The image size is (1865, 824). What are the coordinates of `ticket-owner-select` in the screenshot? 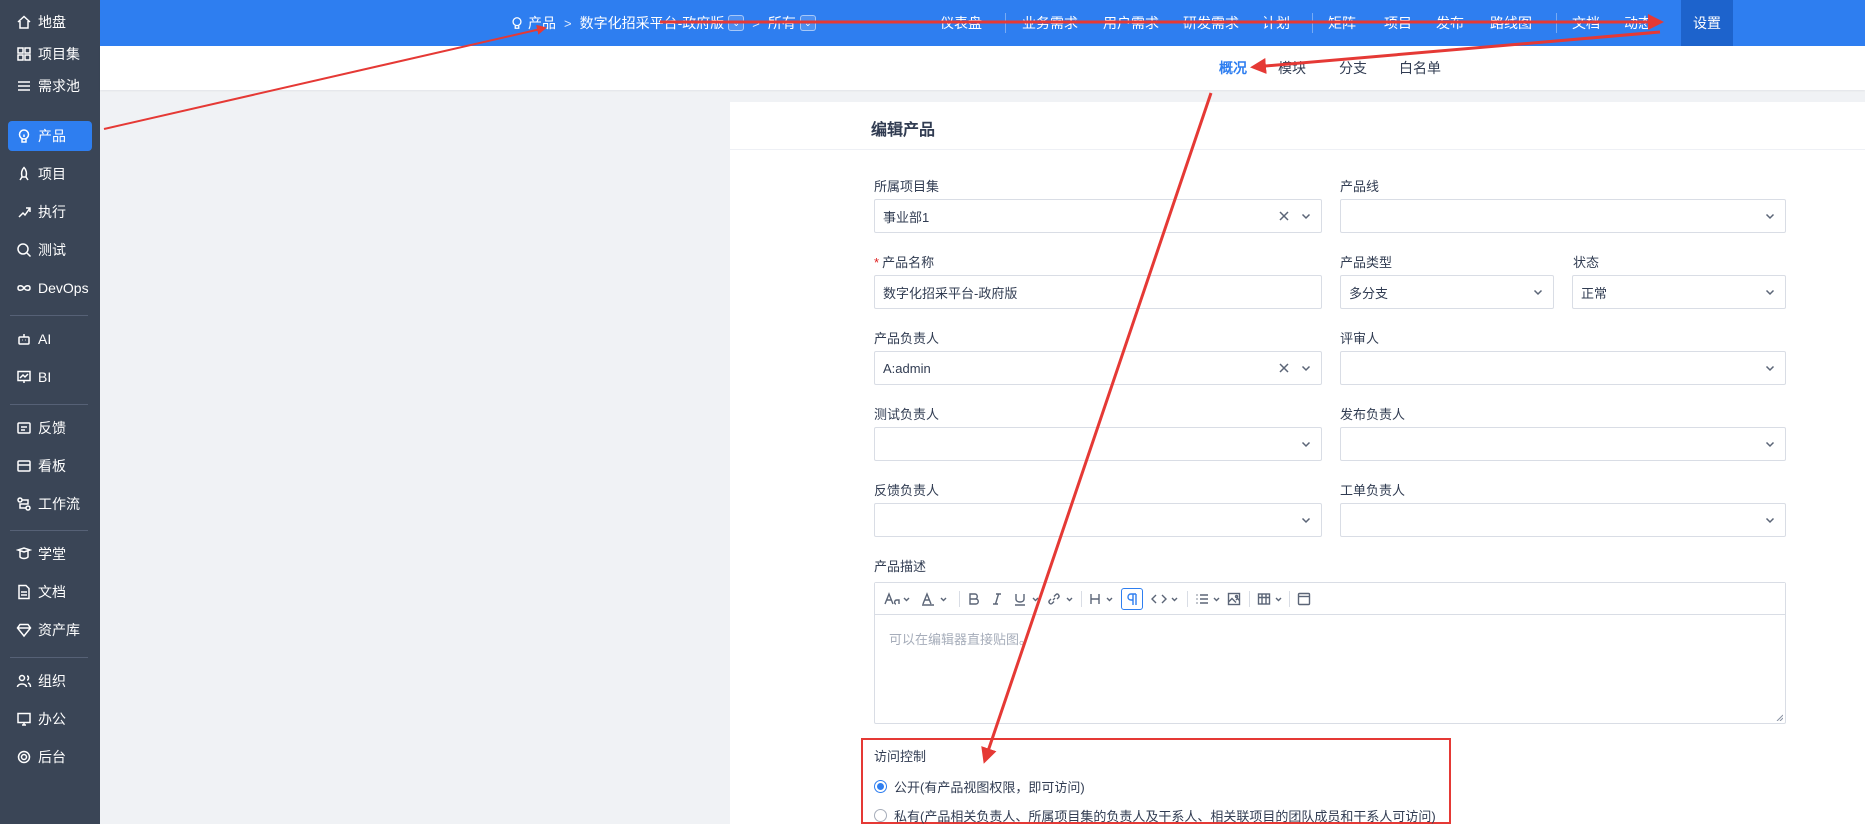 It's located at (1563, 520).